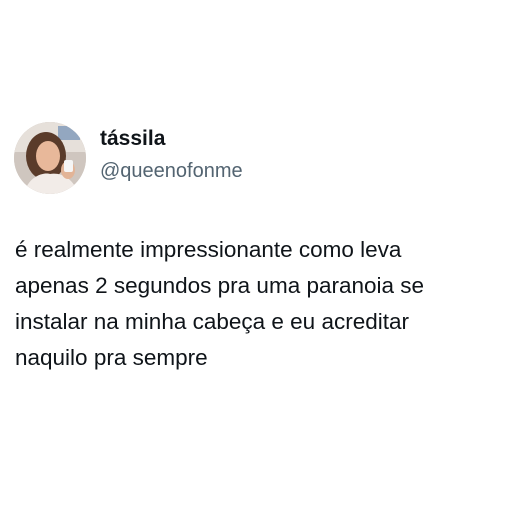  Describe the element at coordinates (171, 171) in the screenshot. I see `author-handle: @queenofonme` at that location.